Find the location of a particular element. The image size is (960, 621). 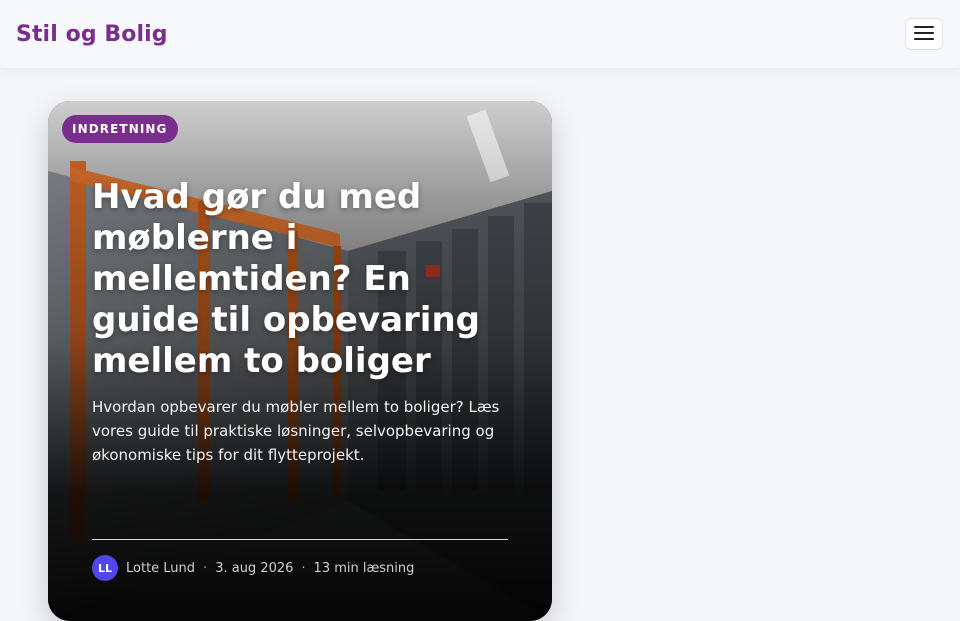

top-navigation-bar: Stil og Bolig is located at coordinates (480, 34).